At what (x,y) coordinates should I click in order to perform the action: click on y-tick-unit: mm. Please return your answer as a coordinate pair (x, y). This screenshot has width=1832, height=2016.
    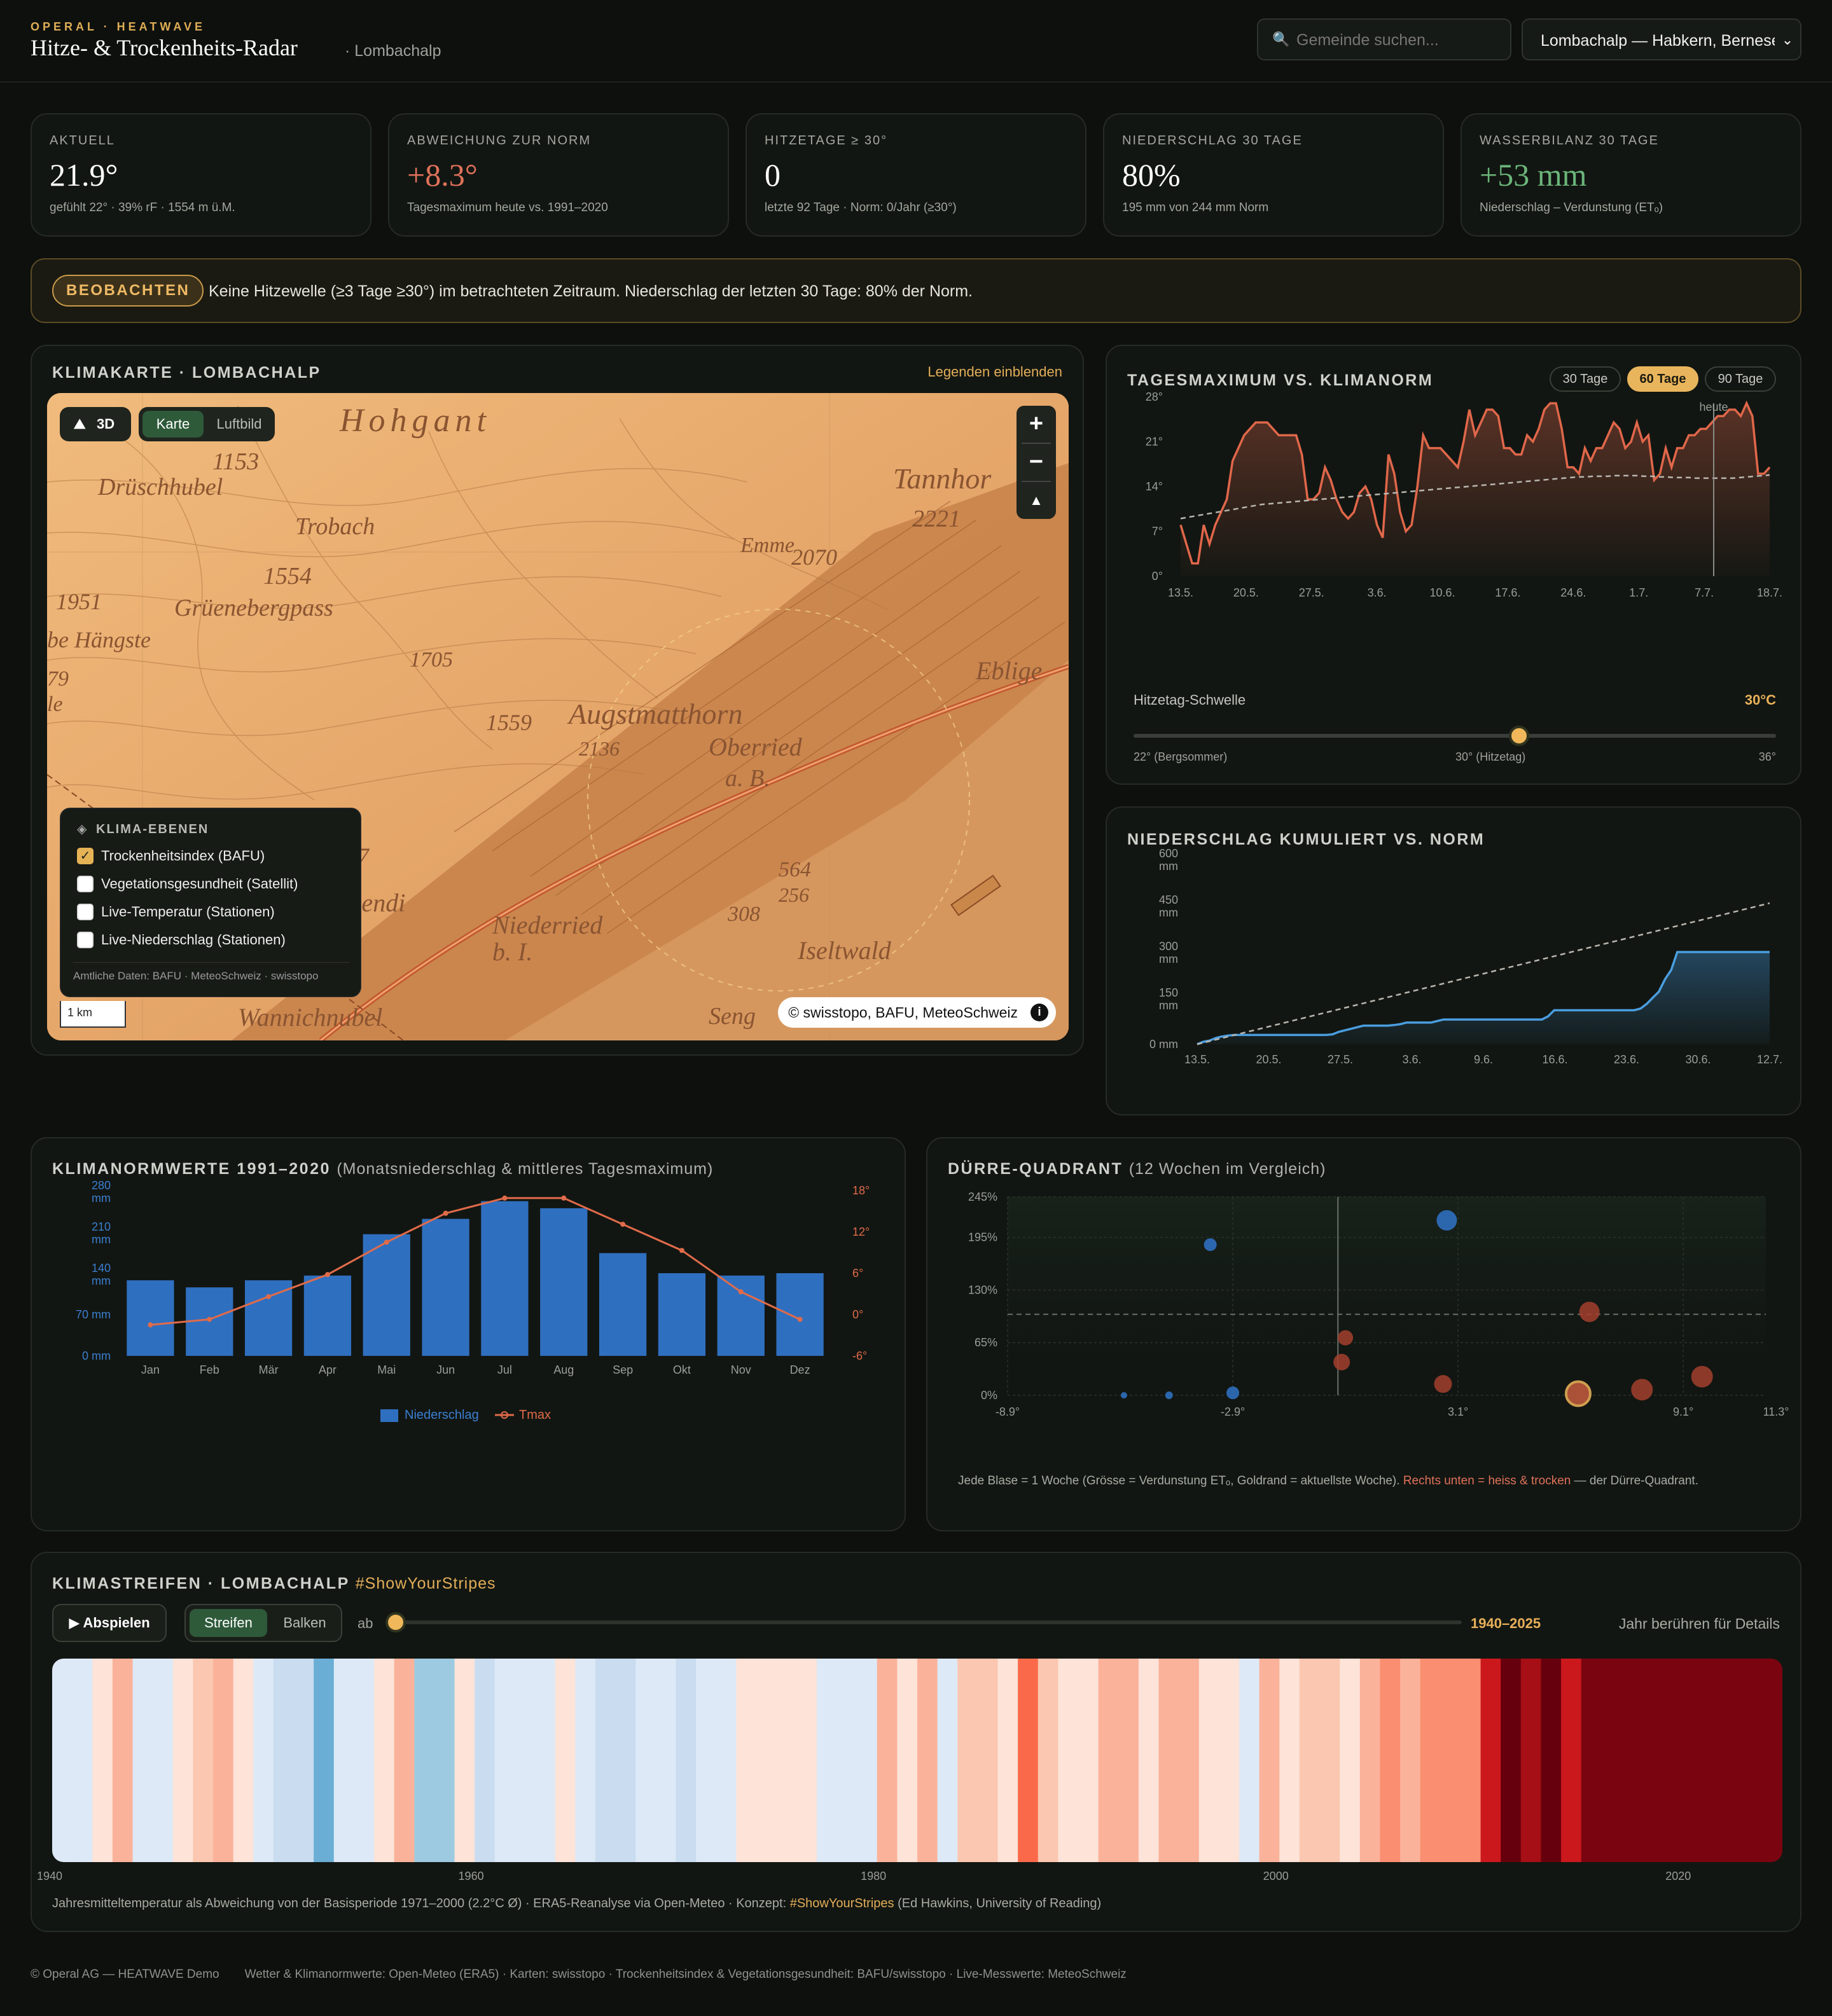
    Looking at the image, I should click on (1168, 959).